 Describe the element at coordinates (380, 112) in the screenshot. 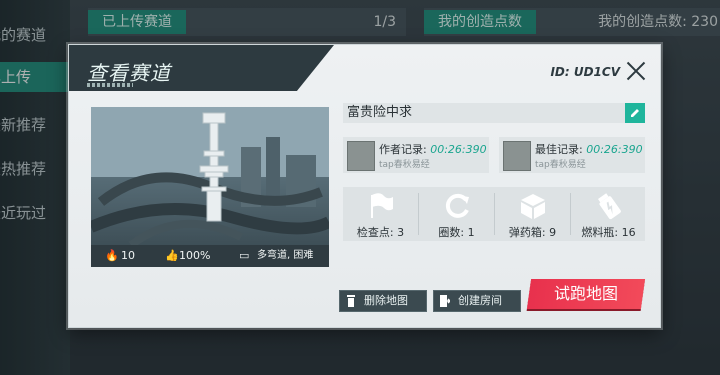

I see `track-name: 富贵险中求` at that location.